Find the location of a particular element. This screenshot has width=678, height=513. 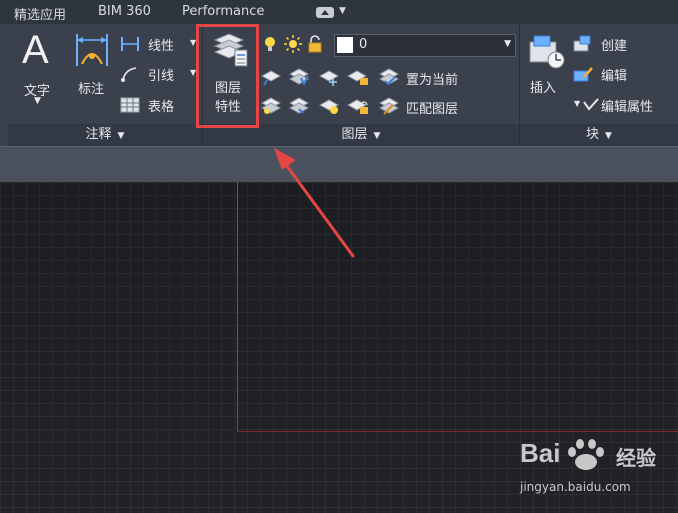

watermark-jingyan: 经验 is located at coordinates (636, 458).